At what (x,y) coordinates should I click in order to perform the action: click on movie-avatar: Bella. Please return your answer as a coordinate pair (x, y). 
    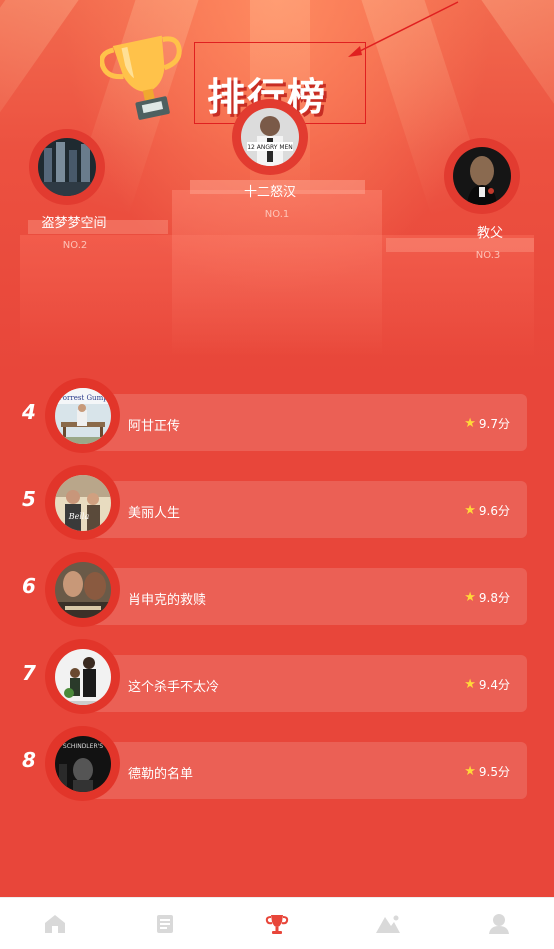
    Looking at the image, I should click on (82, 502).